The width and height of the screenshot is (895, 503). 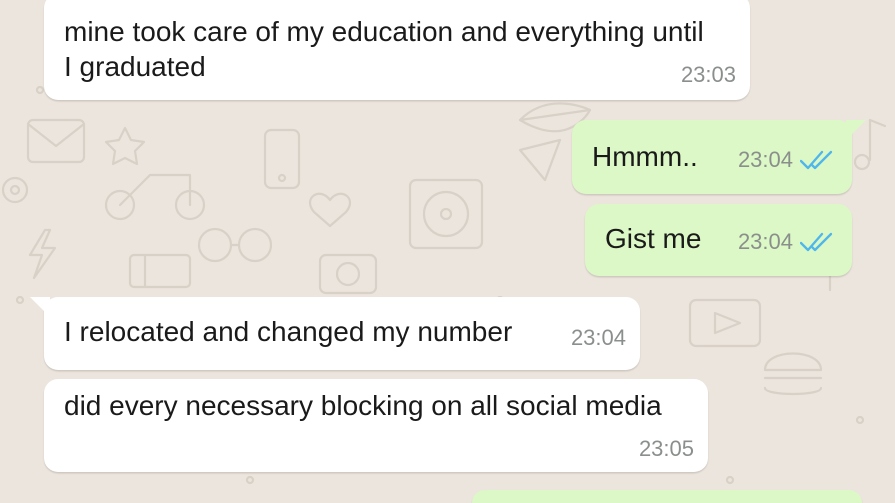 I want to click on message-bubble-outgoing: Hmmm.. 23:04, so click(x=719, y=157).